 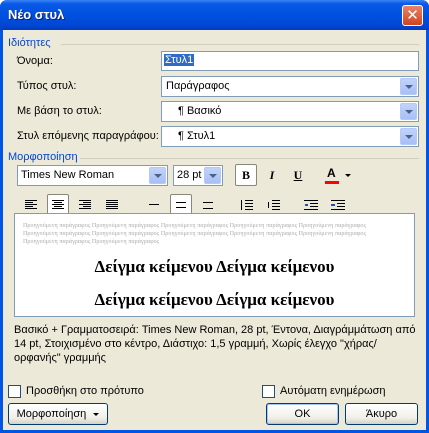 I want to click on font-size-dropdown: 28 pt, so click(x=198, y=175).